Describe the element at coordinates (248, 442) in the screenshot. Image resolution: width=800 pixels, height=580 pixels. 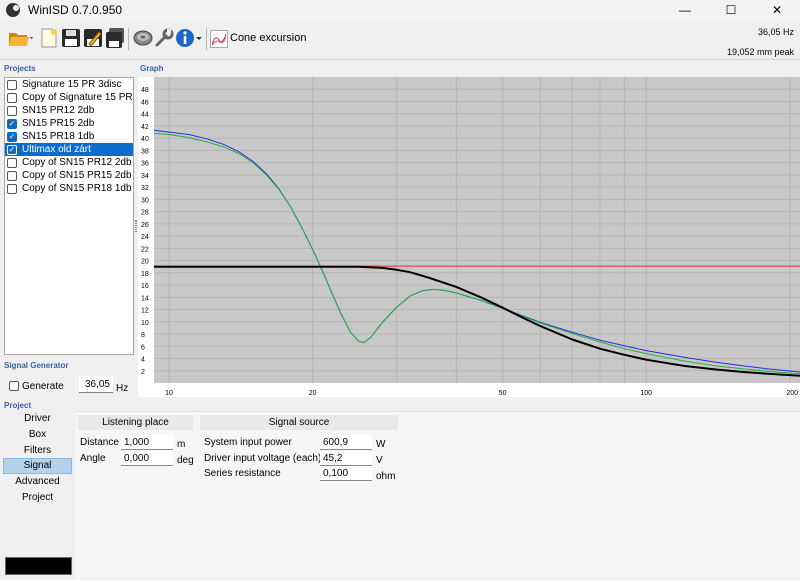
I see `system-input-power-label: System input power` at that location.